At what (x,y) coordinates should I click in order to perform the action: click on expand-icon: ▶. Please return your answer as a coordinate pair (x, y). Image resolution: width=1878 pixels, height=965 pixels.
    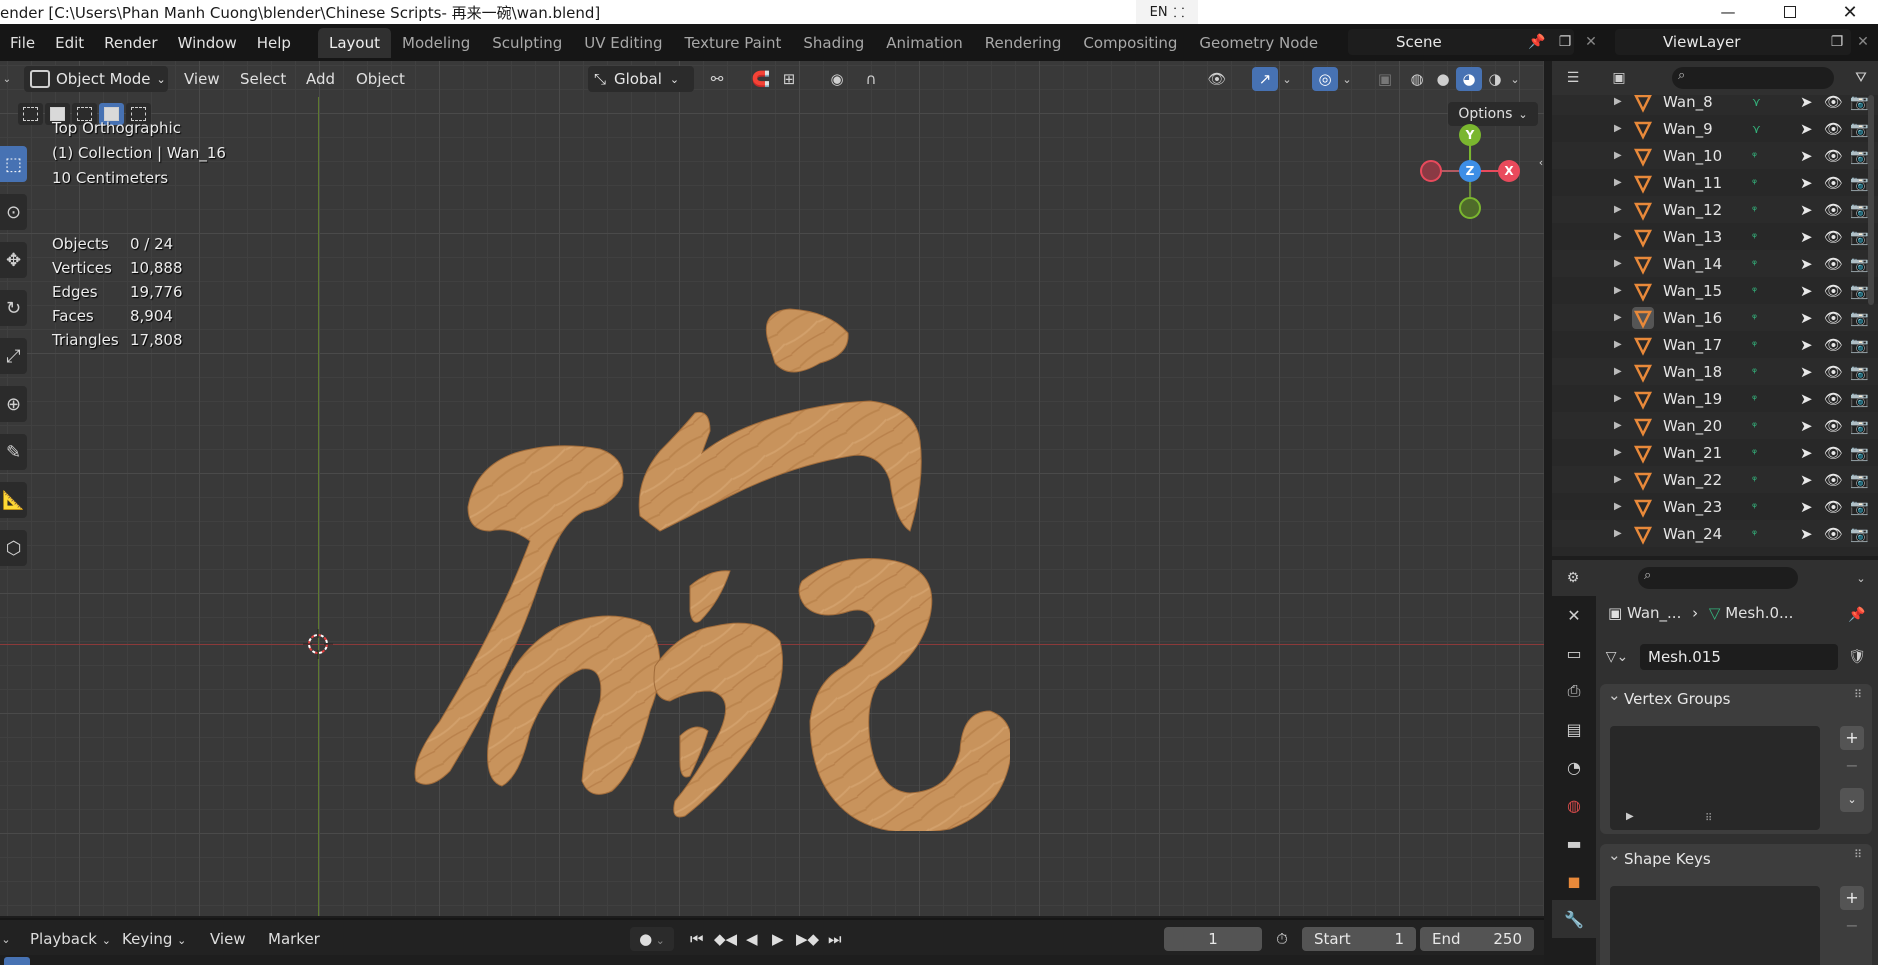
    Looking at the image, I should click on (1630, 816).